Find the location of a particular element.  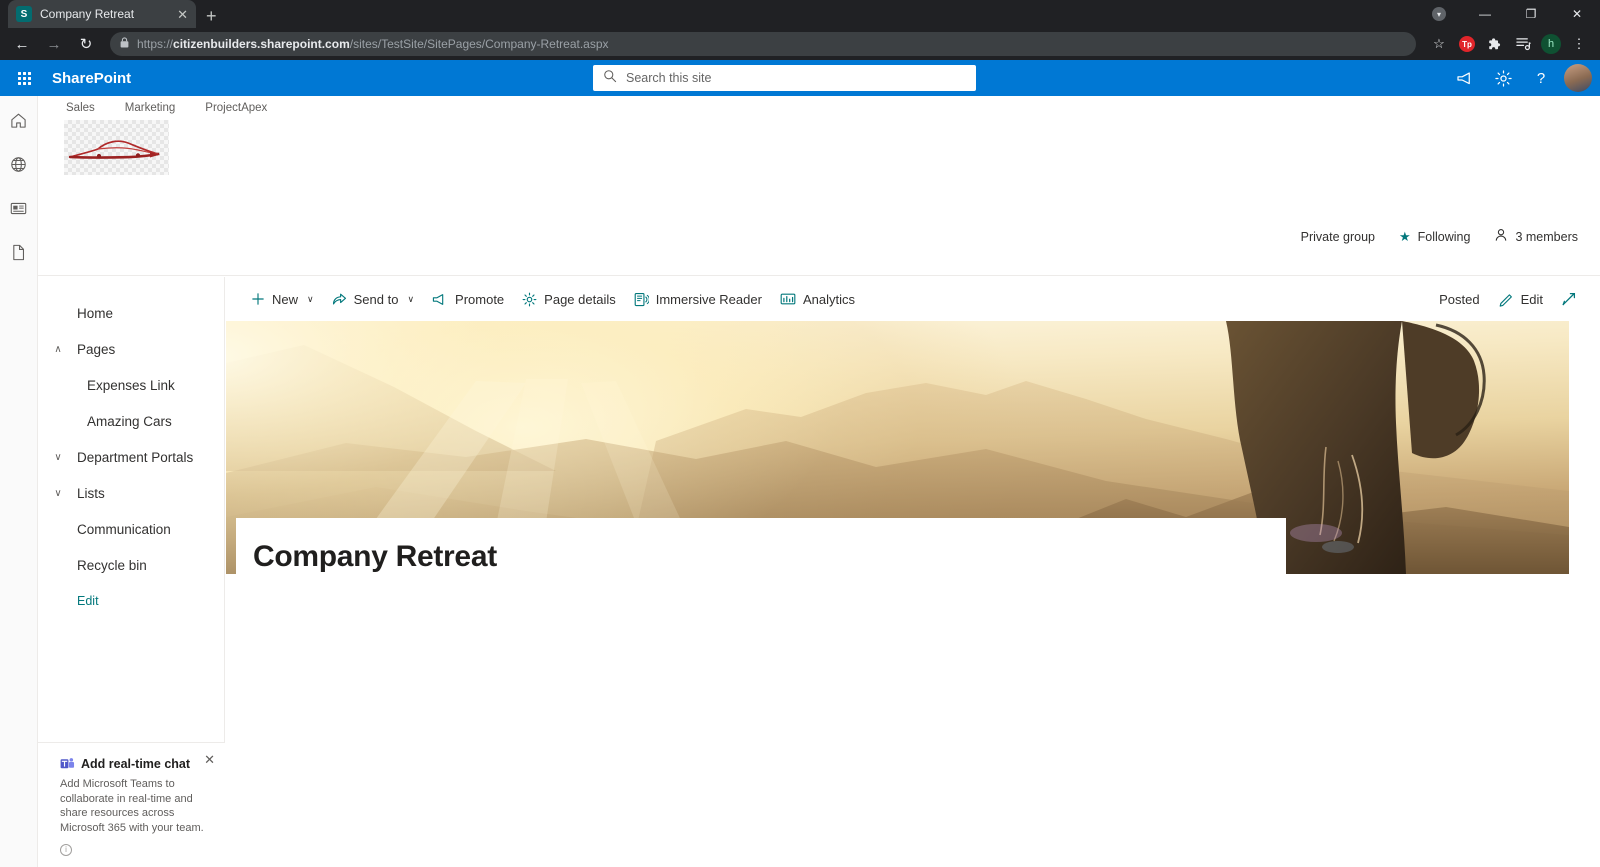

new-tab-button: + is located at coordinates (211, 16).